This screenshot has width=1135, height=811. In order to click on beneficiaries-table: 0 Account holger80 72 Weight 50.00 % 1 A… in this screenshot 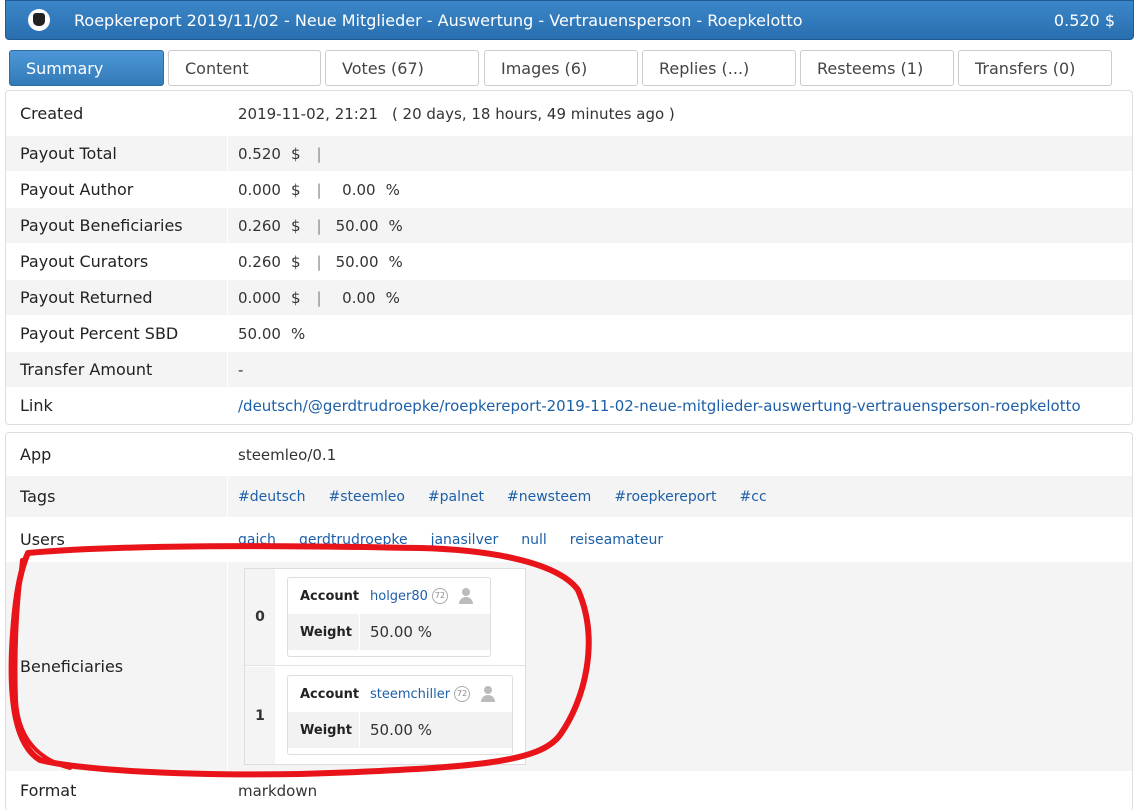, I will do `click(385, 666)`.